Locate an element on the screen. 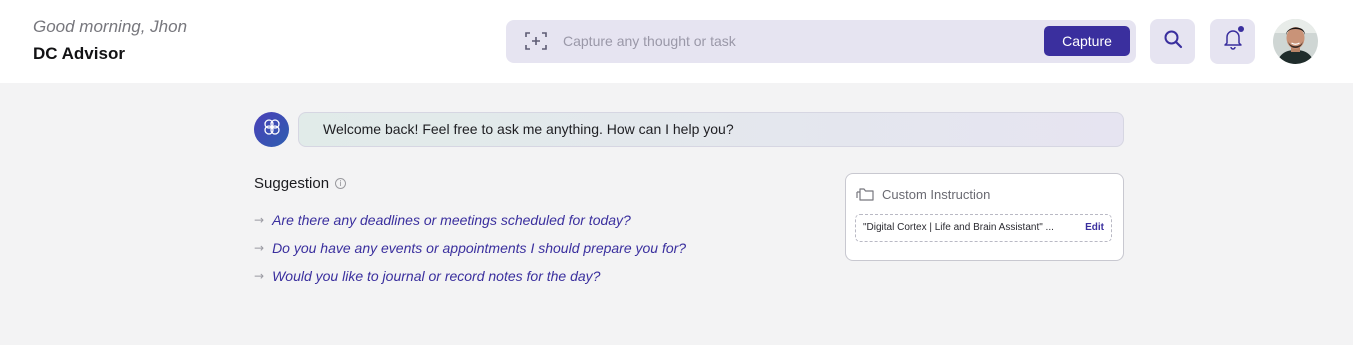 This screenshot has height=345, width=1353. capture-input is located at coordinates (798, 41).